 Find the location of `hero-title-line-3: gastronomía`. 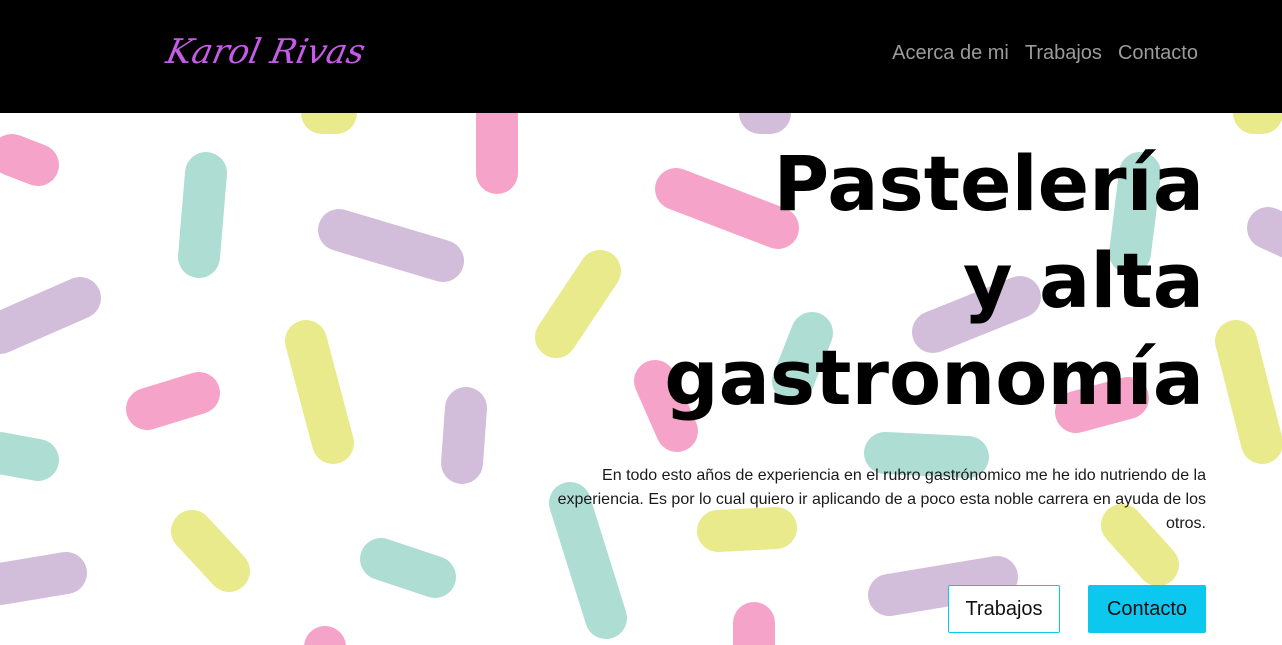

hero-title-line-3: gastronomía is located at coordinates (934, 377).